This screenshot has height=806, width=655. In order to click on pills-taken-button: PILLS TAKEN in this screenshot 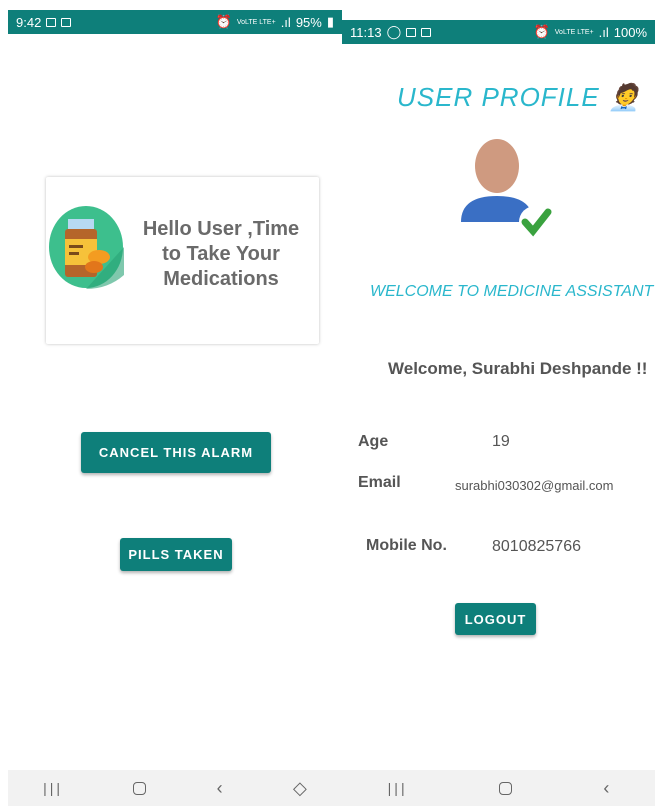, I will do `click(176, 554)`.